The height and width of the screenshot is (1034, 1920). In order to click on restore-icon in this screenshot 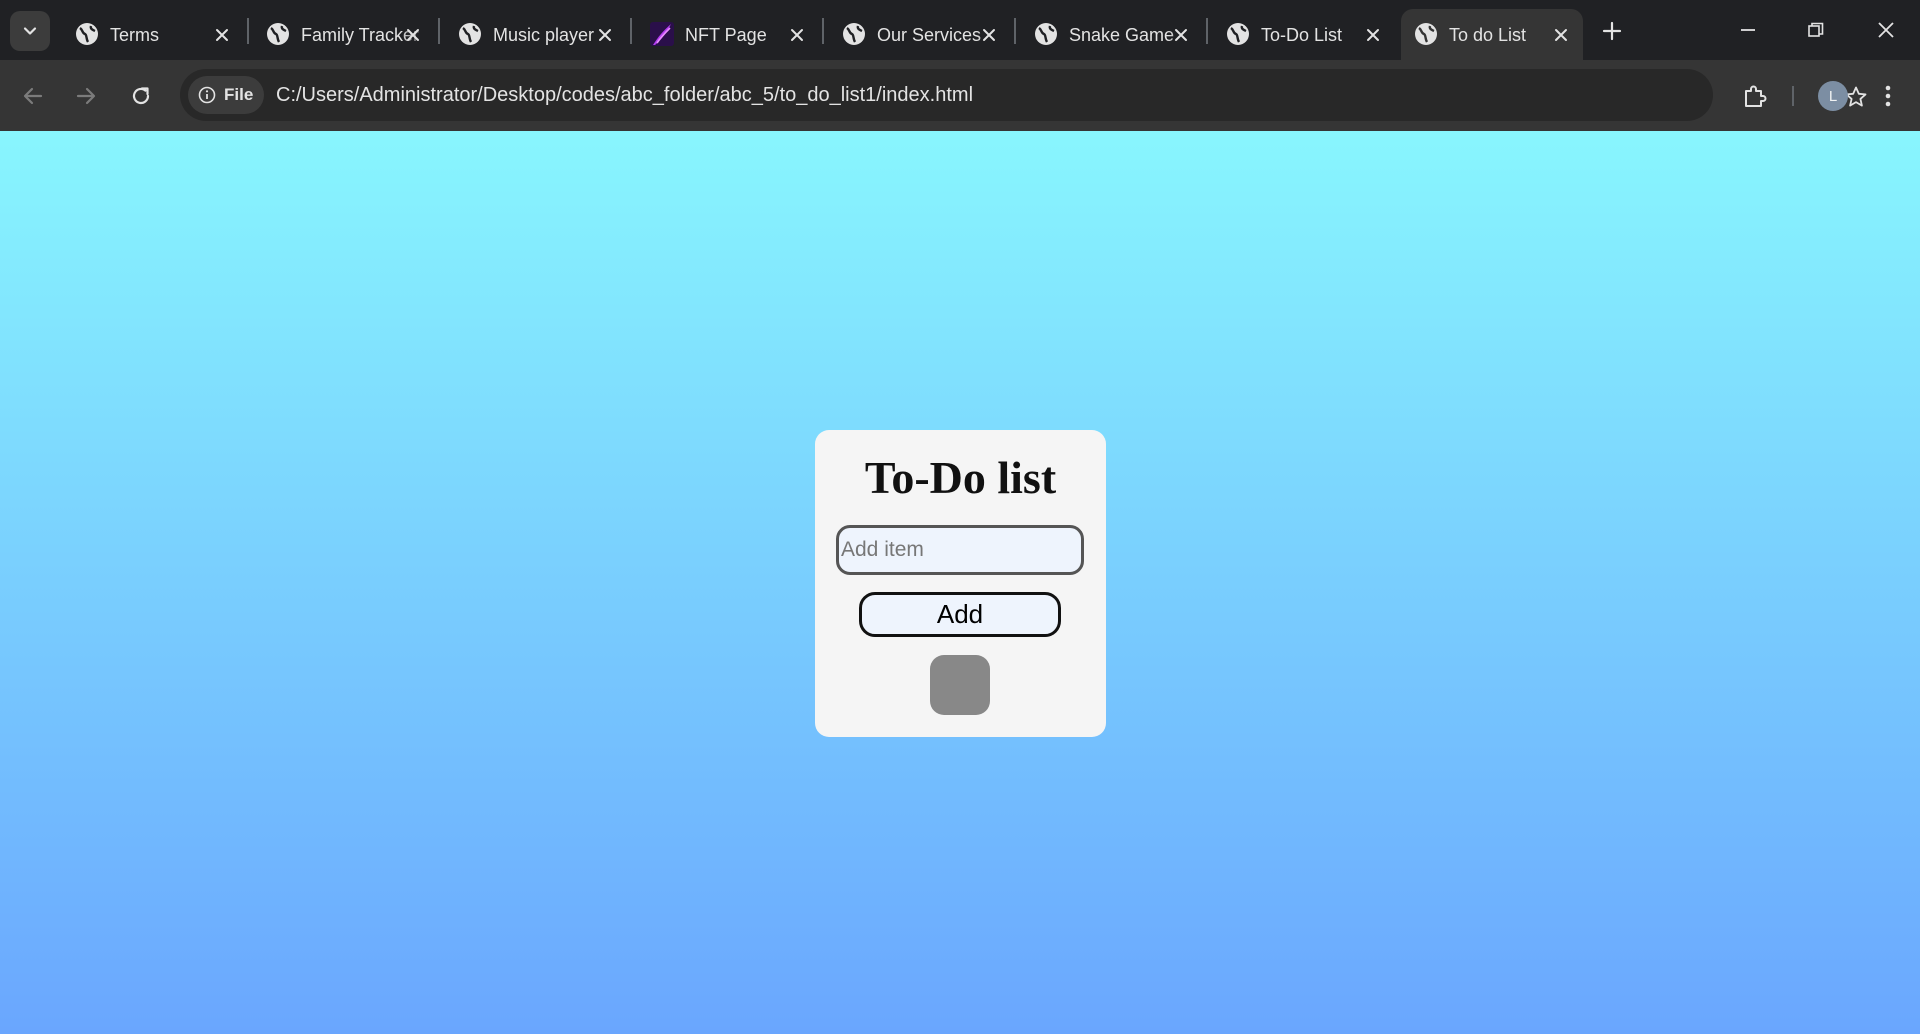, I will do `click(1816, 29)`.